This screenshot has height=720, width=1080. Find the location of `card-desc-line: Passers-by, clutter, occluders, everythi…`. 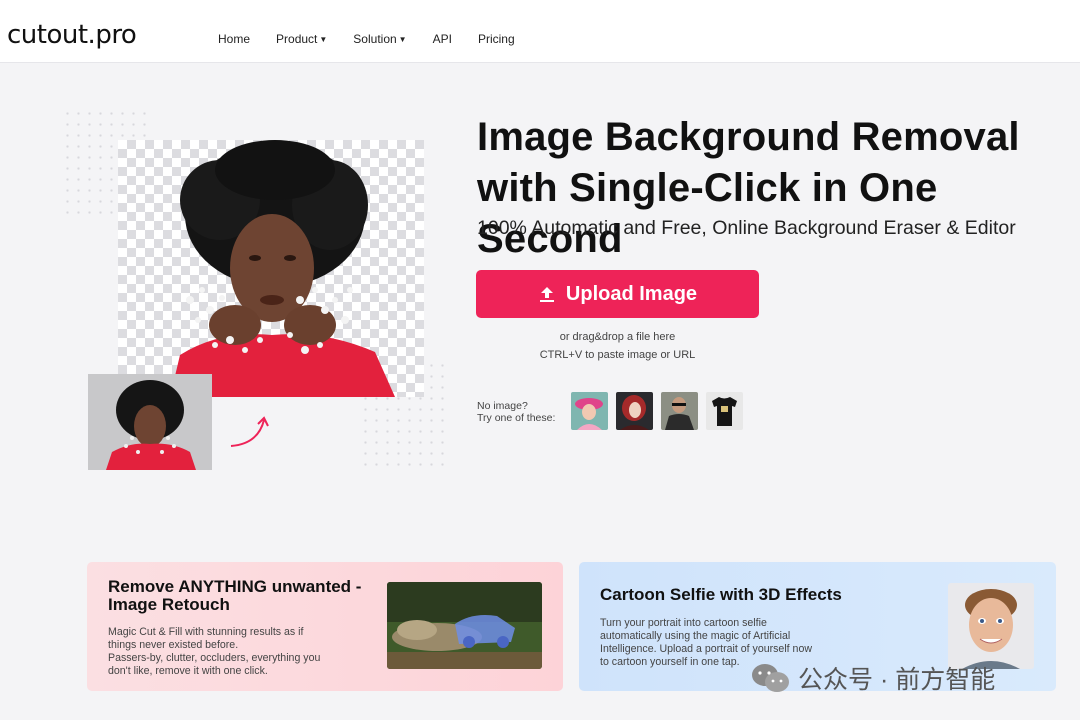

card-desc-line: Passers-by, clutter, occluders, everythi… is located at coordinates (214, 658).